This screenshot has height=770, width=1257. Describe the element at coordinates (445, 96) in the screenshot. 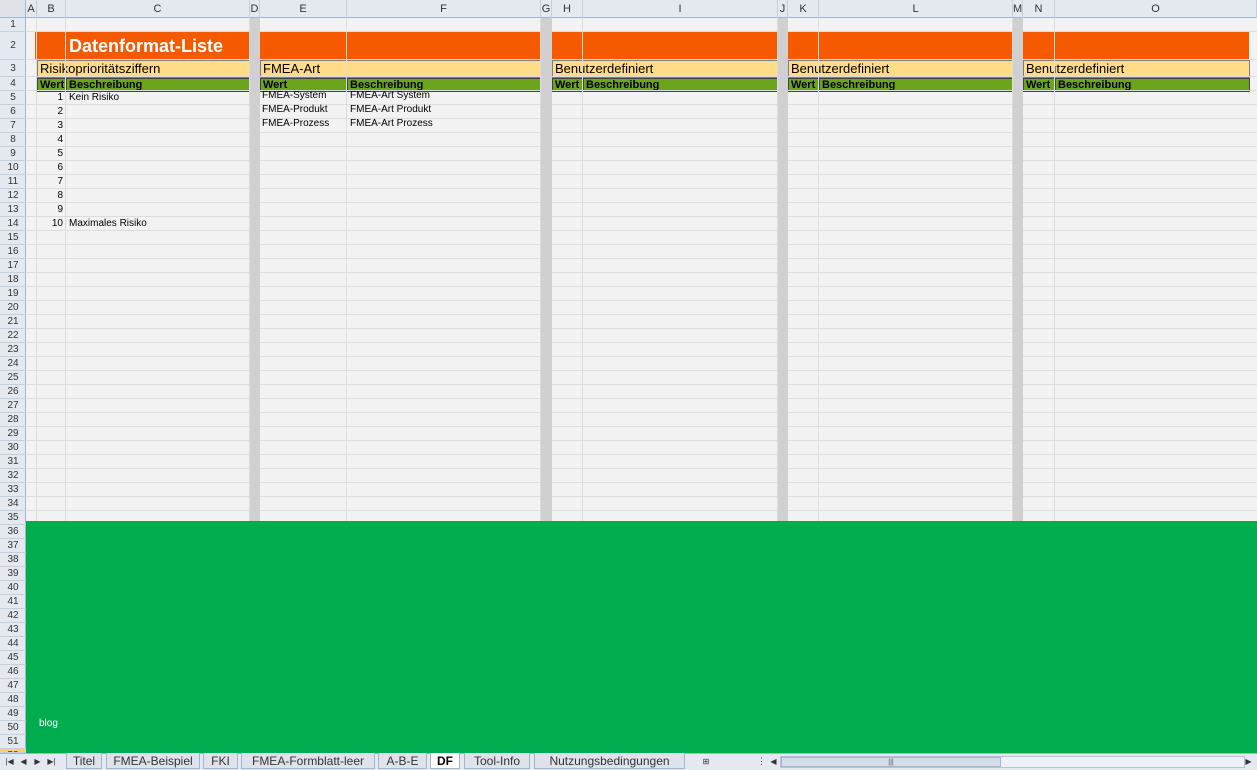

I see `fmea-desc-cell: FMEA-Art System` at that location.